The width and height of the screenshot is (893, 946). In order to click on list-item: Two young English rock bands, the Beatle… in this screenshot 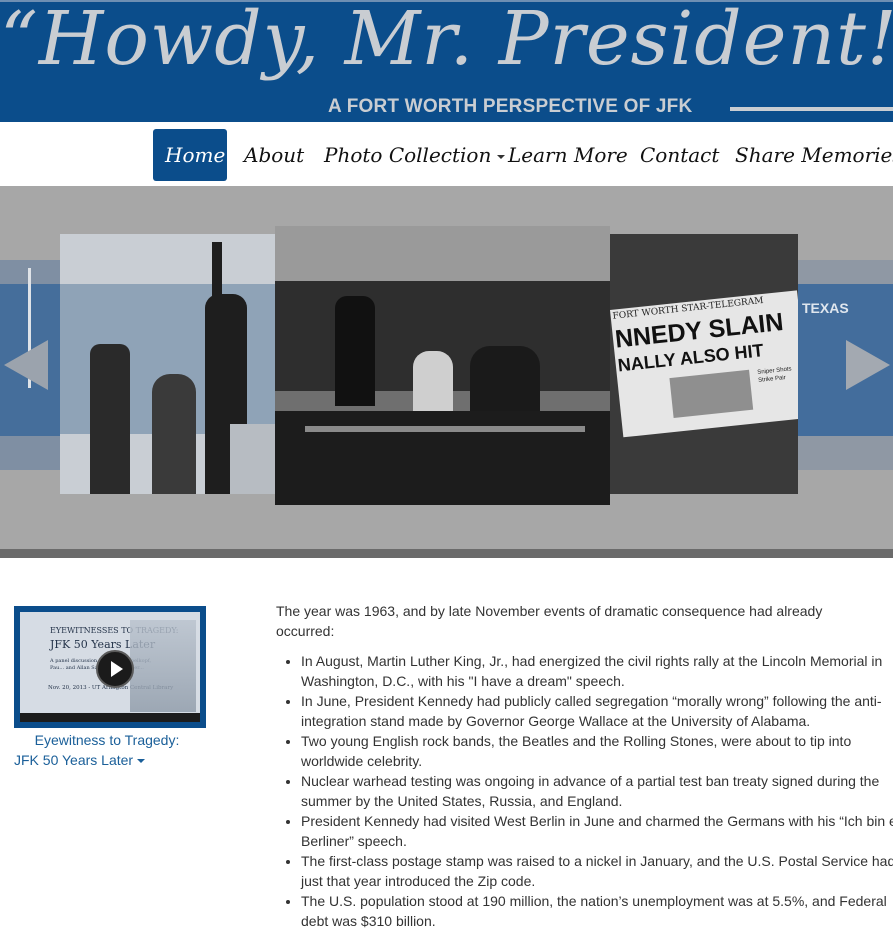, I will do `click(597, 751)`.